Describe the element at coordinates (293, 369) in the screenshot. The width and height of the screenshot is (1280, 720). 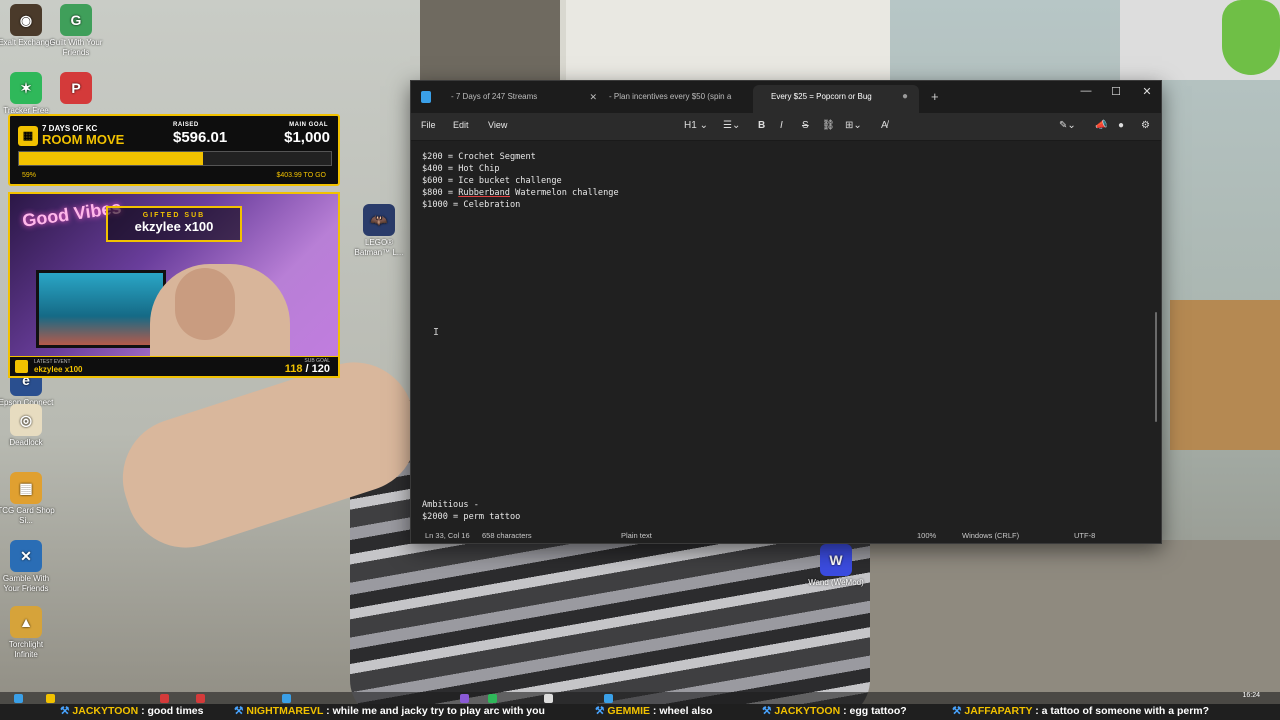
I see `sub-goal-current: 118` at that location.